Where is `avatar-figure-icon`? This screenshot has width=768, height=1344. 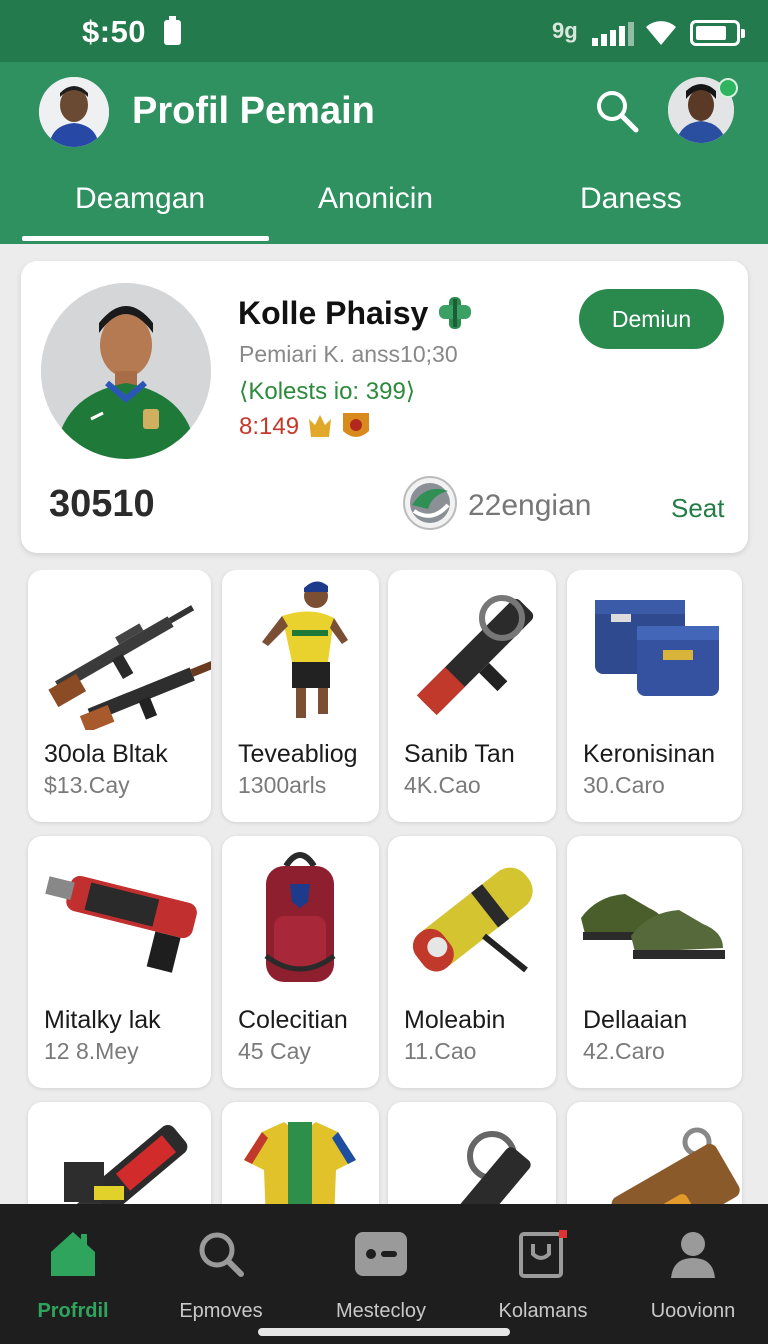 avatar-figure-icon is located at coordinates (74, 112).